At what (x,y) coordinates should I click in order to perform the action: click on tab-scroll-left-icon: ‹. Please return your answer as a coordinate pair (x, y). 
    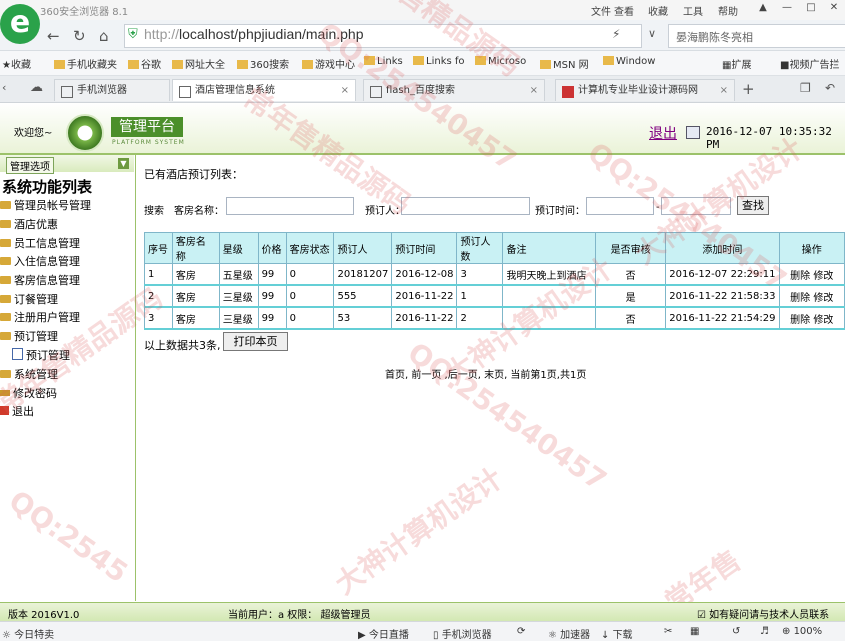
    Looking at the image, I should click on (4, 87).